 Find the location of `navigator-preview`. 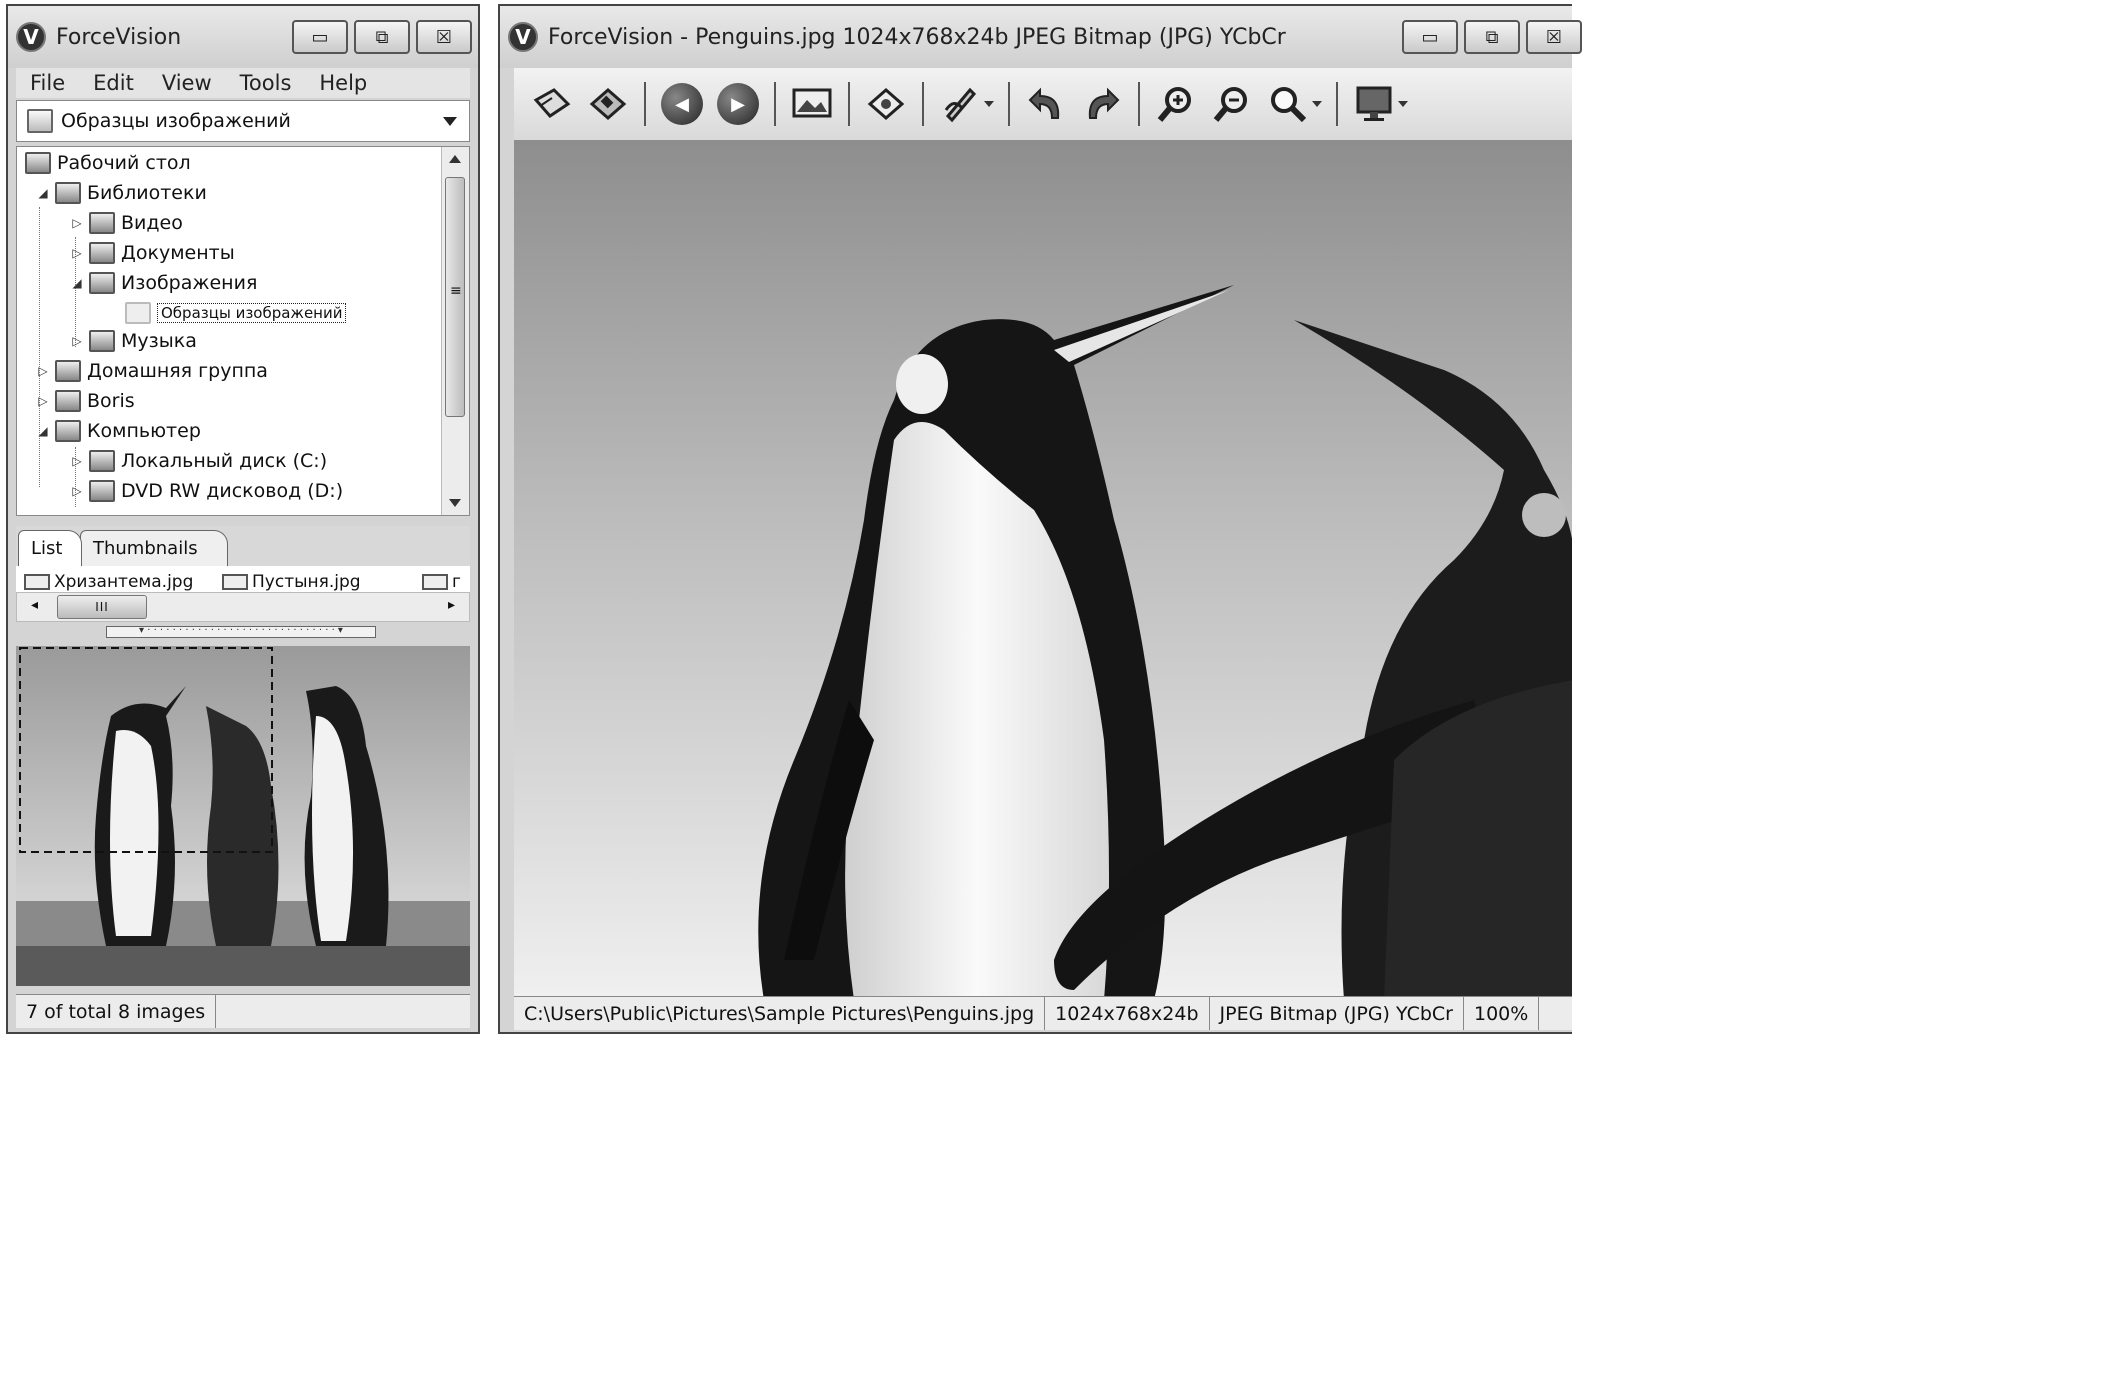

navigator-preview is located at coordinates (243, 816).